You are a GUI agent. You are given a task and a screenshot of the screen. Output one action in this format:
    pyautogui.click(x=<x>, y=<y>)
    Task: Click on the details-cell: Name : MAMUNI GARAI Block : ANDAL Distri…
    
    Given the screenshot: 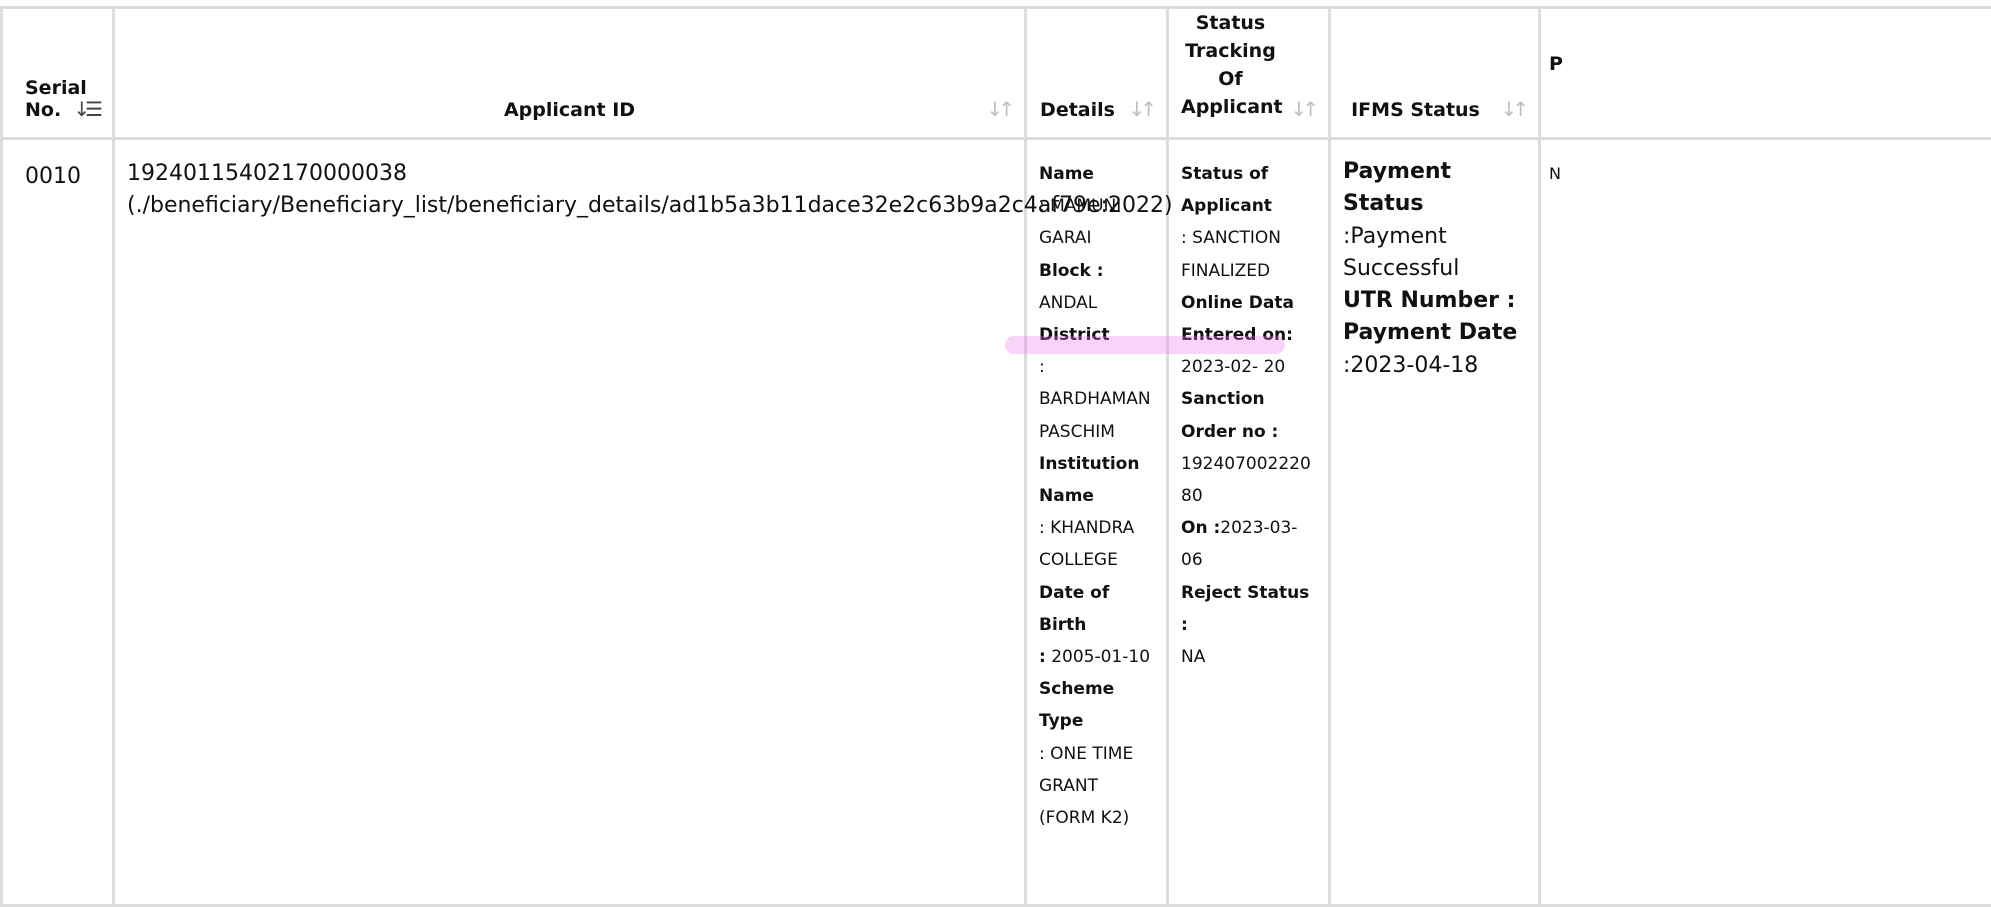 What is the action you would take?
    pyautogui.click(x=1097, y=522)
    